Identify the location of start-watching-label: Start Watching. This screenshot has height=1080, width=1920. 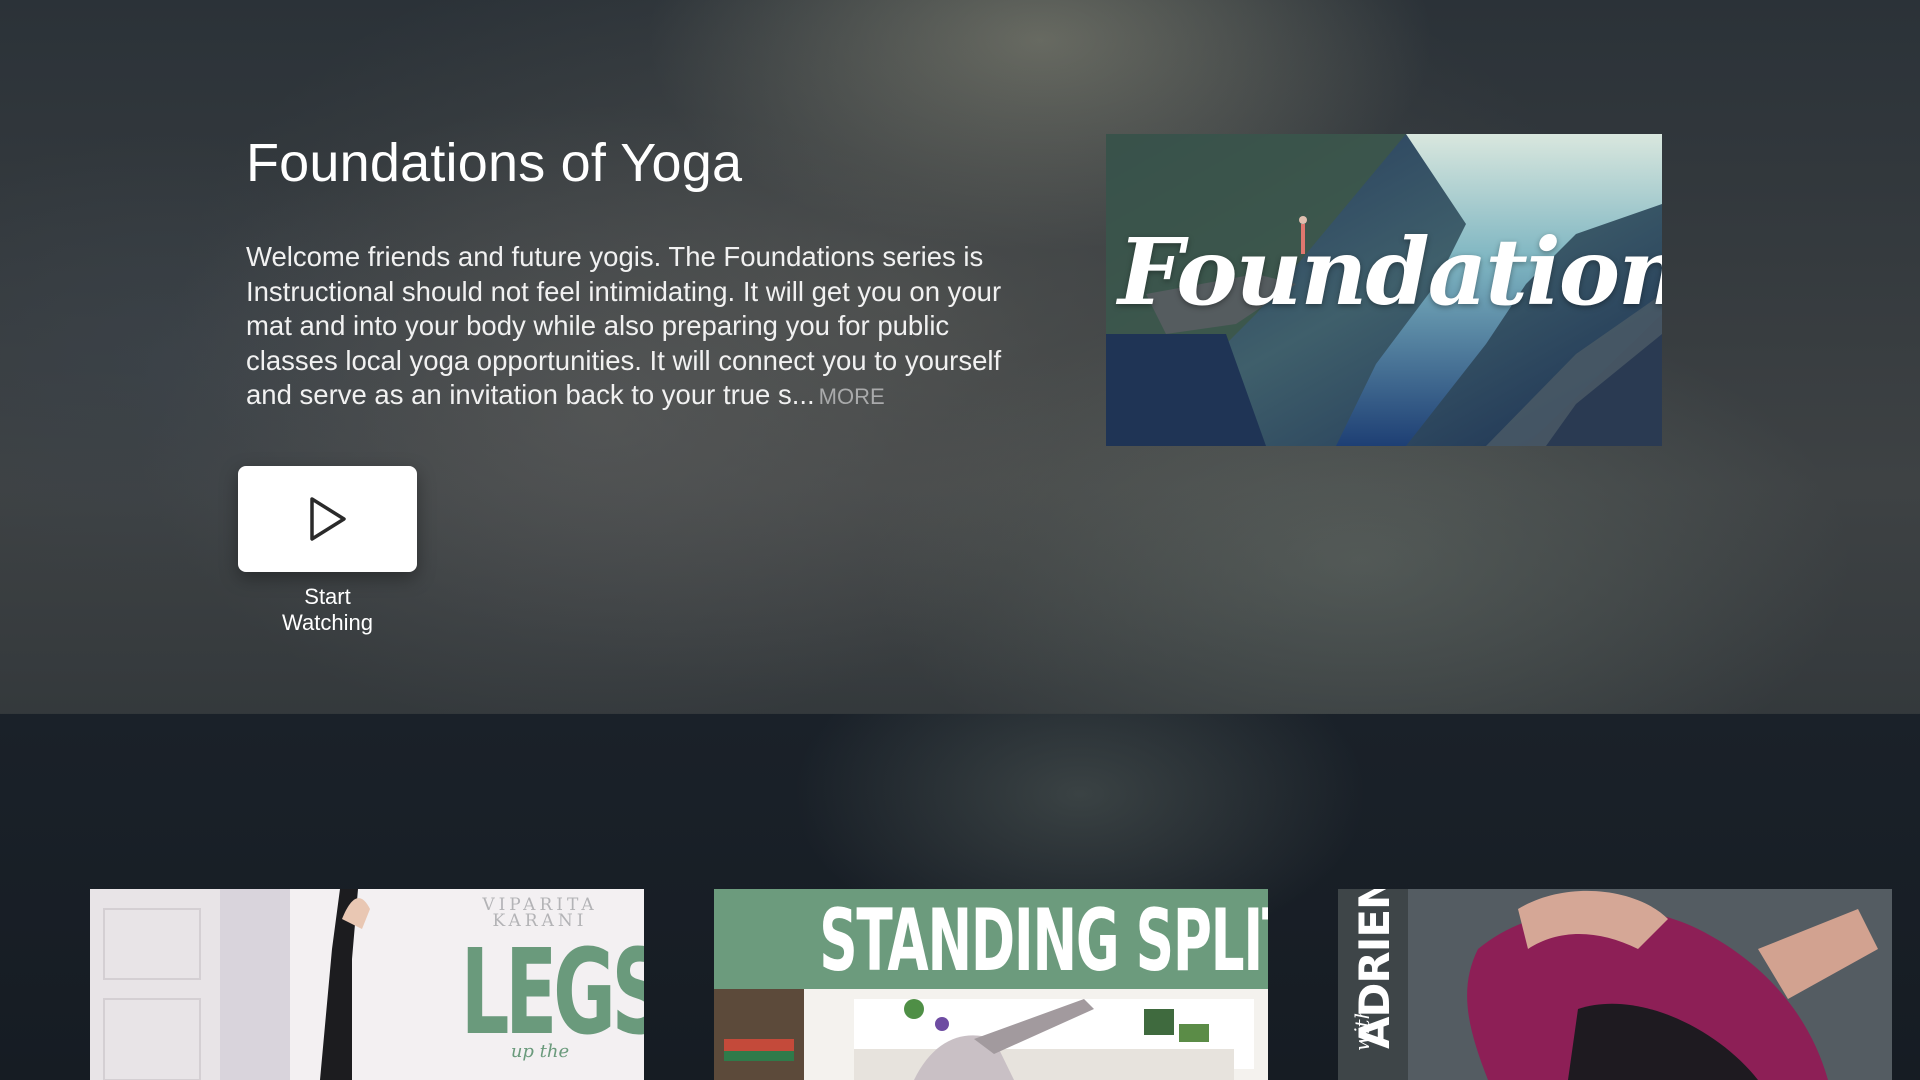
(327, 610).